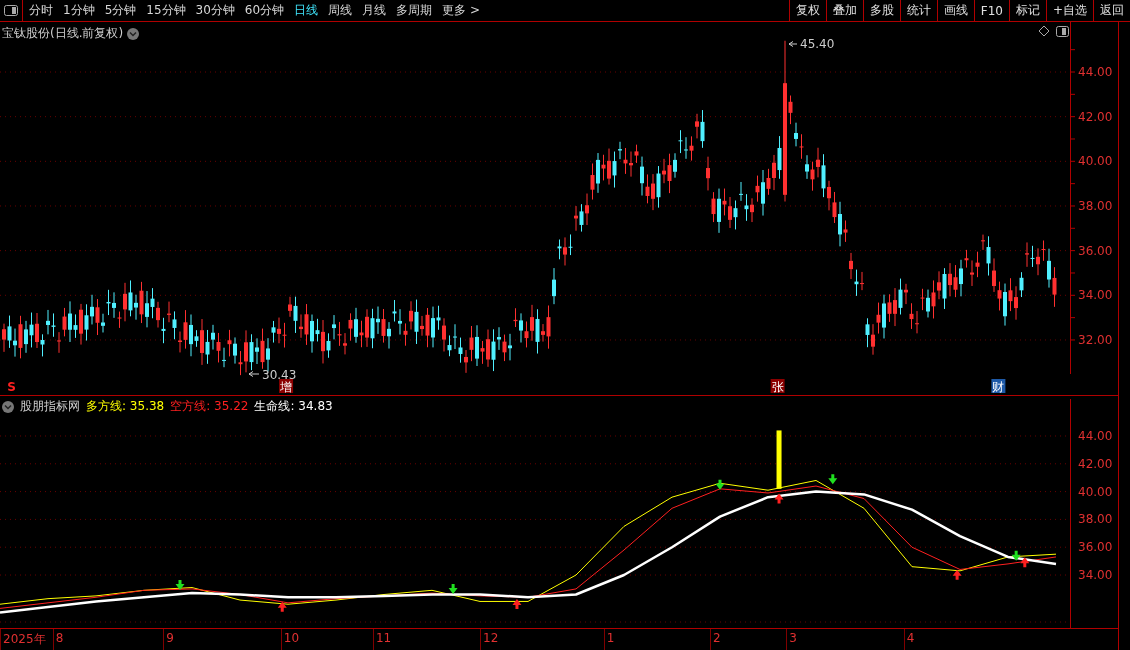 The height and width of the screenshot is (650, 1130). What do you see at coordinates (610, 638) in the screenshot?
I see `date-label: 1` at bounding box center [610, 638].